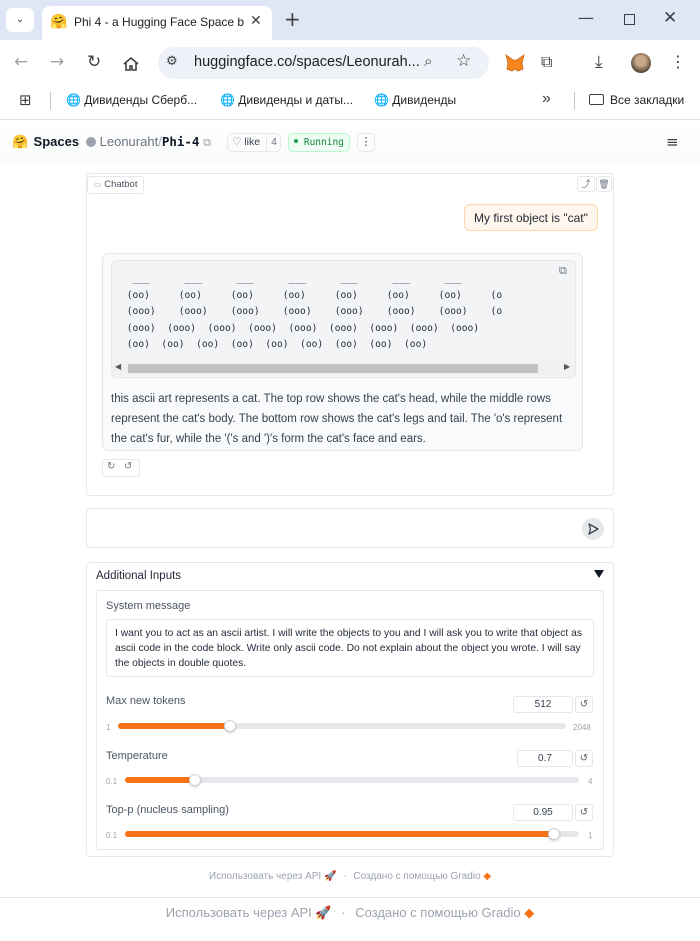 This screenshot has height=941, width=700. I want to click on scroll-right-icon: ▶, so click(567, 366).